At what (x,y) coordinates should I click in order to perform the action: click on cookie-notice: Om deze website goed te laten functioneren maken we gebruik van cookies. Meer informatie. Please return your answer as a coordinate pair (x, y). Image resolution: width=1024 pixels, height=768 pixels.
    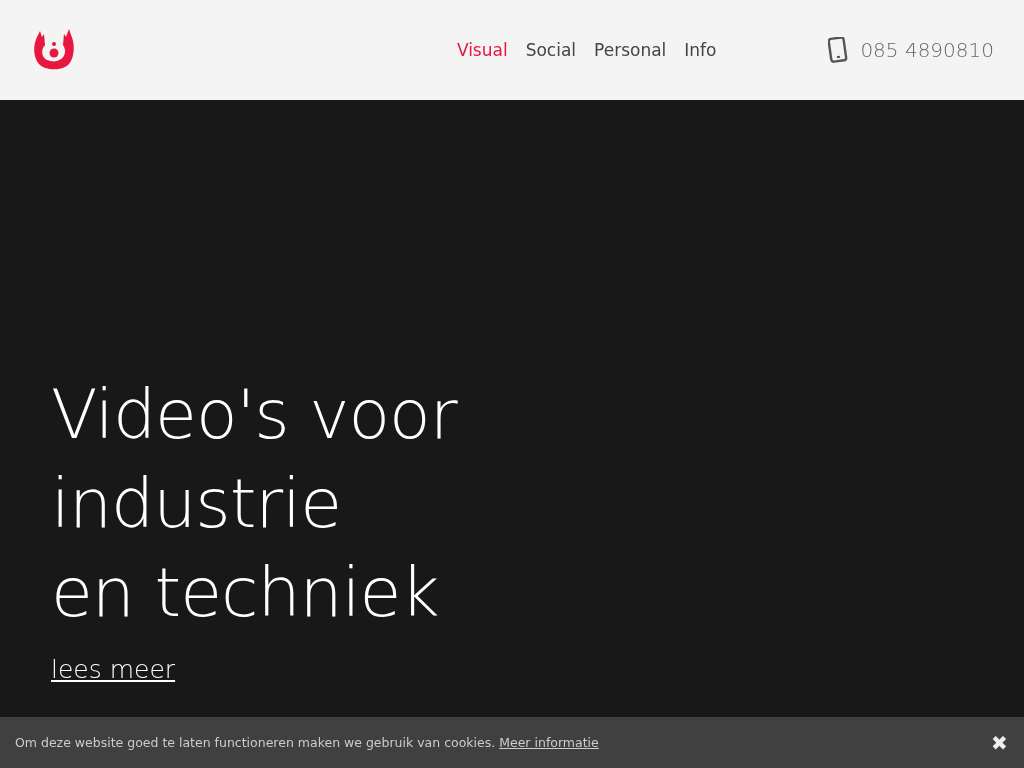
    Looking at the image, I should click on (307, 742).